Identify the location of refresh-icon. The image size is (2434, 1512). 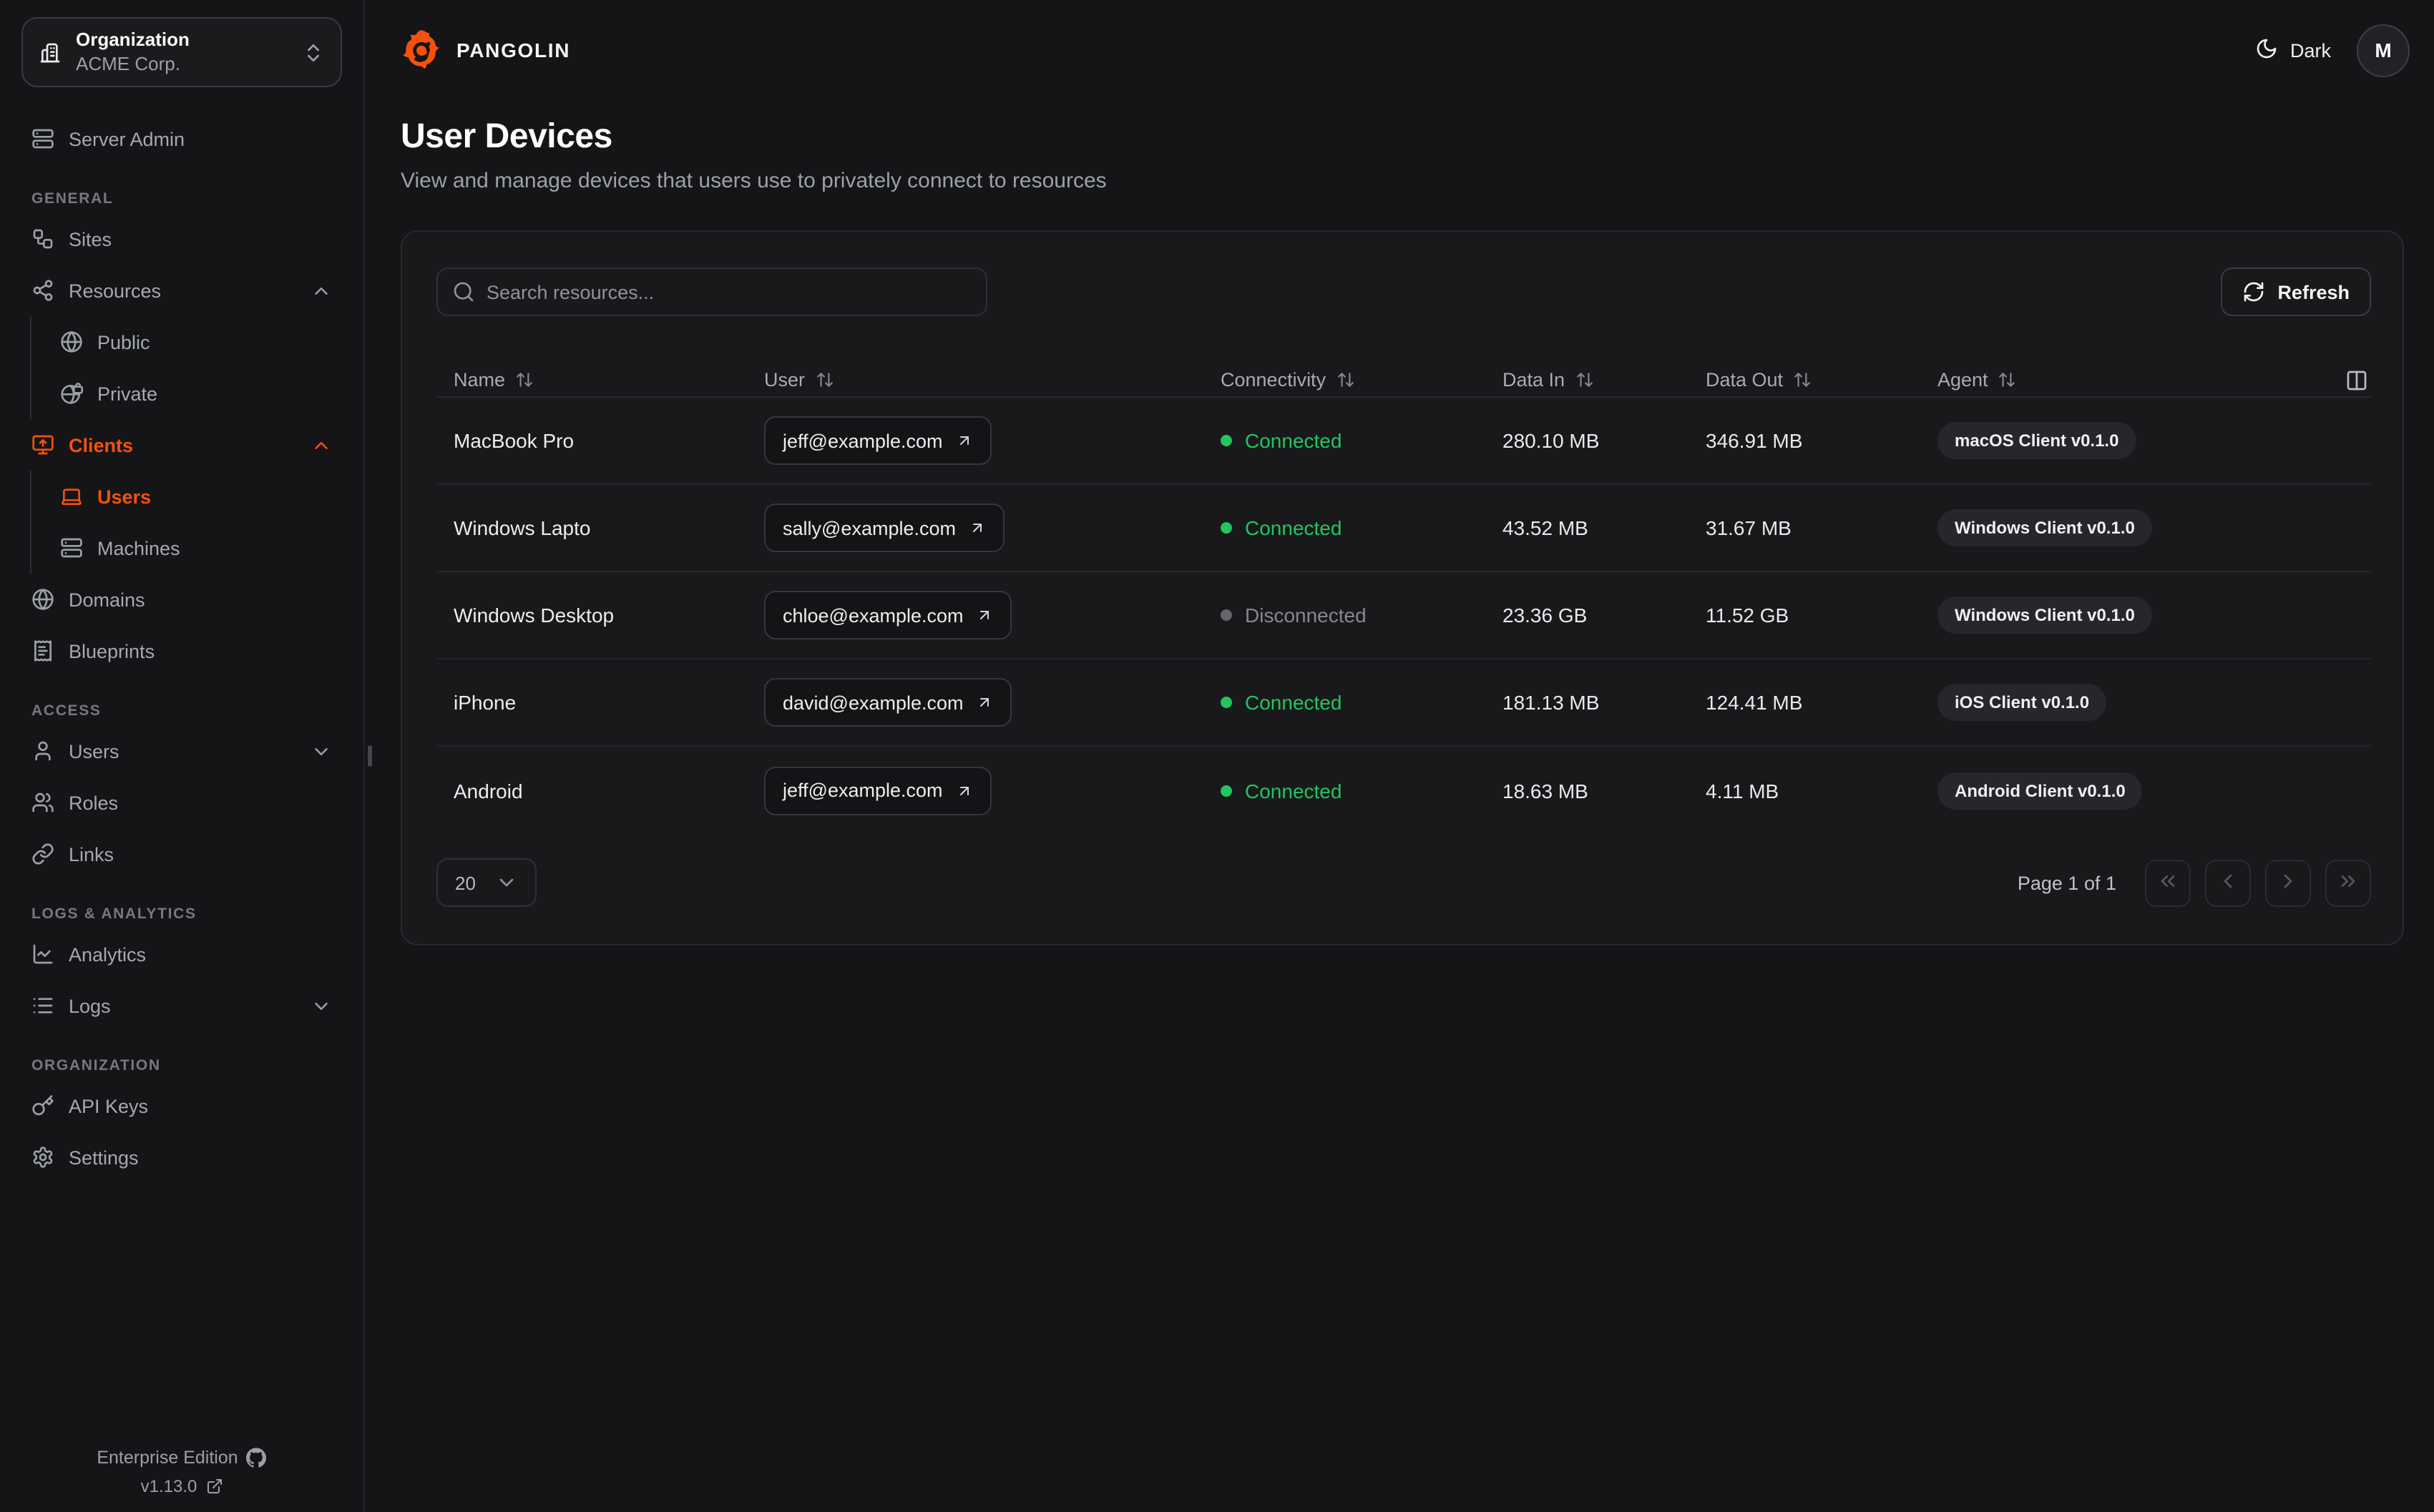
(2253, 291).